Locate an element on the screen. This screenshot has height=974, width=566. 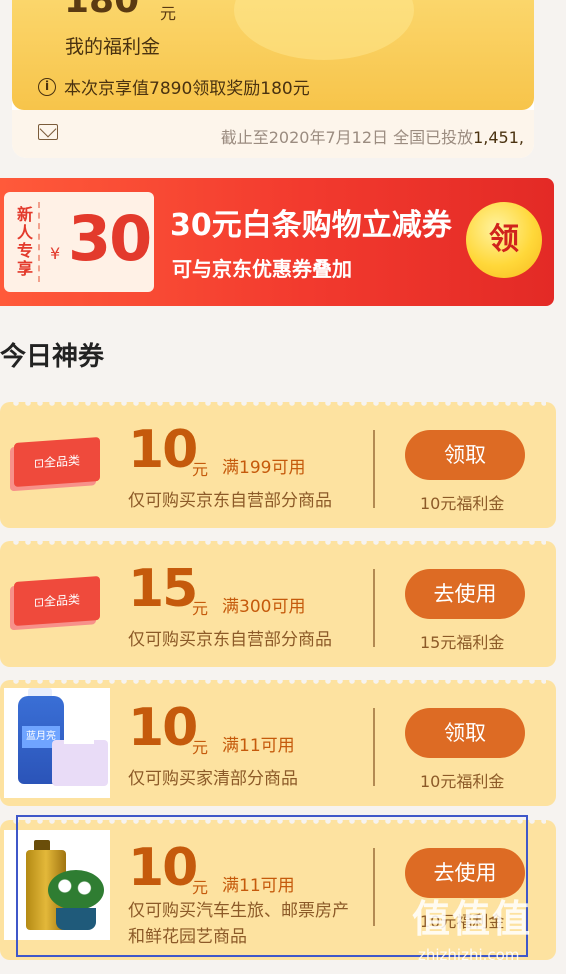
reward-info-text: 本次京享值7890领取奖励180元 is located at coordinates (187, 89).